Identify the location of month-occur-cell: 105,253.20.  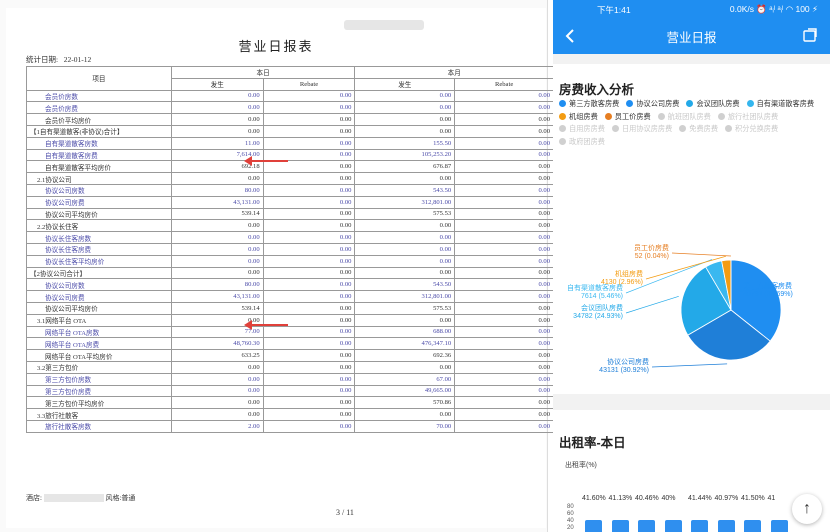
(405, 155).